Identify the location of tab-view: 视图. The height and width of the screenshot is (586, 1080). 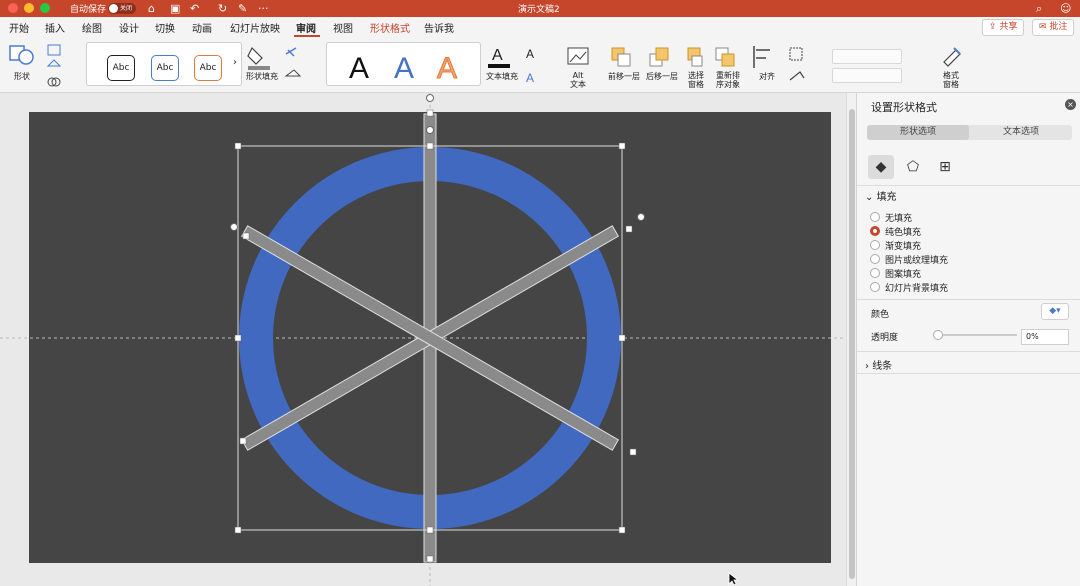
(343, 27).